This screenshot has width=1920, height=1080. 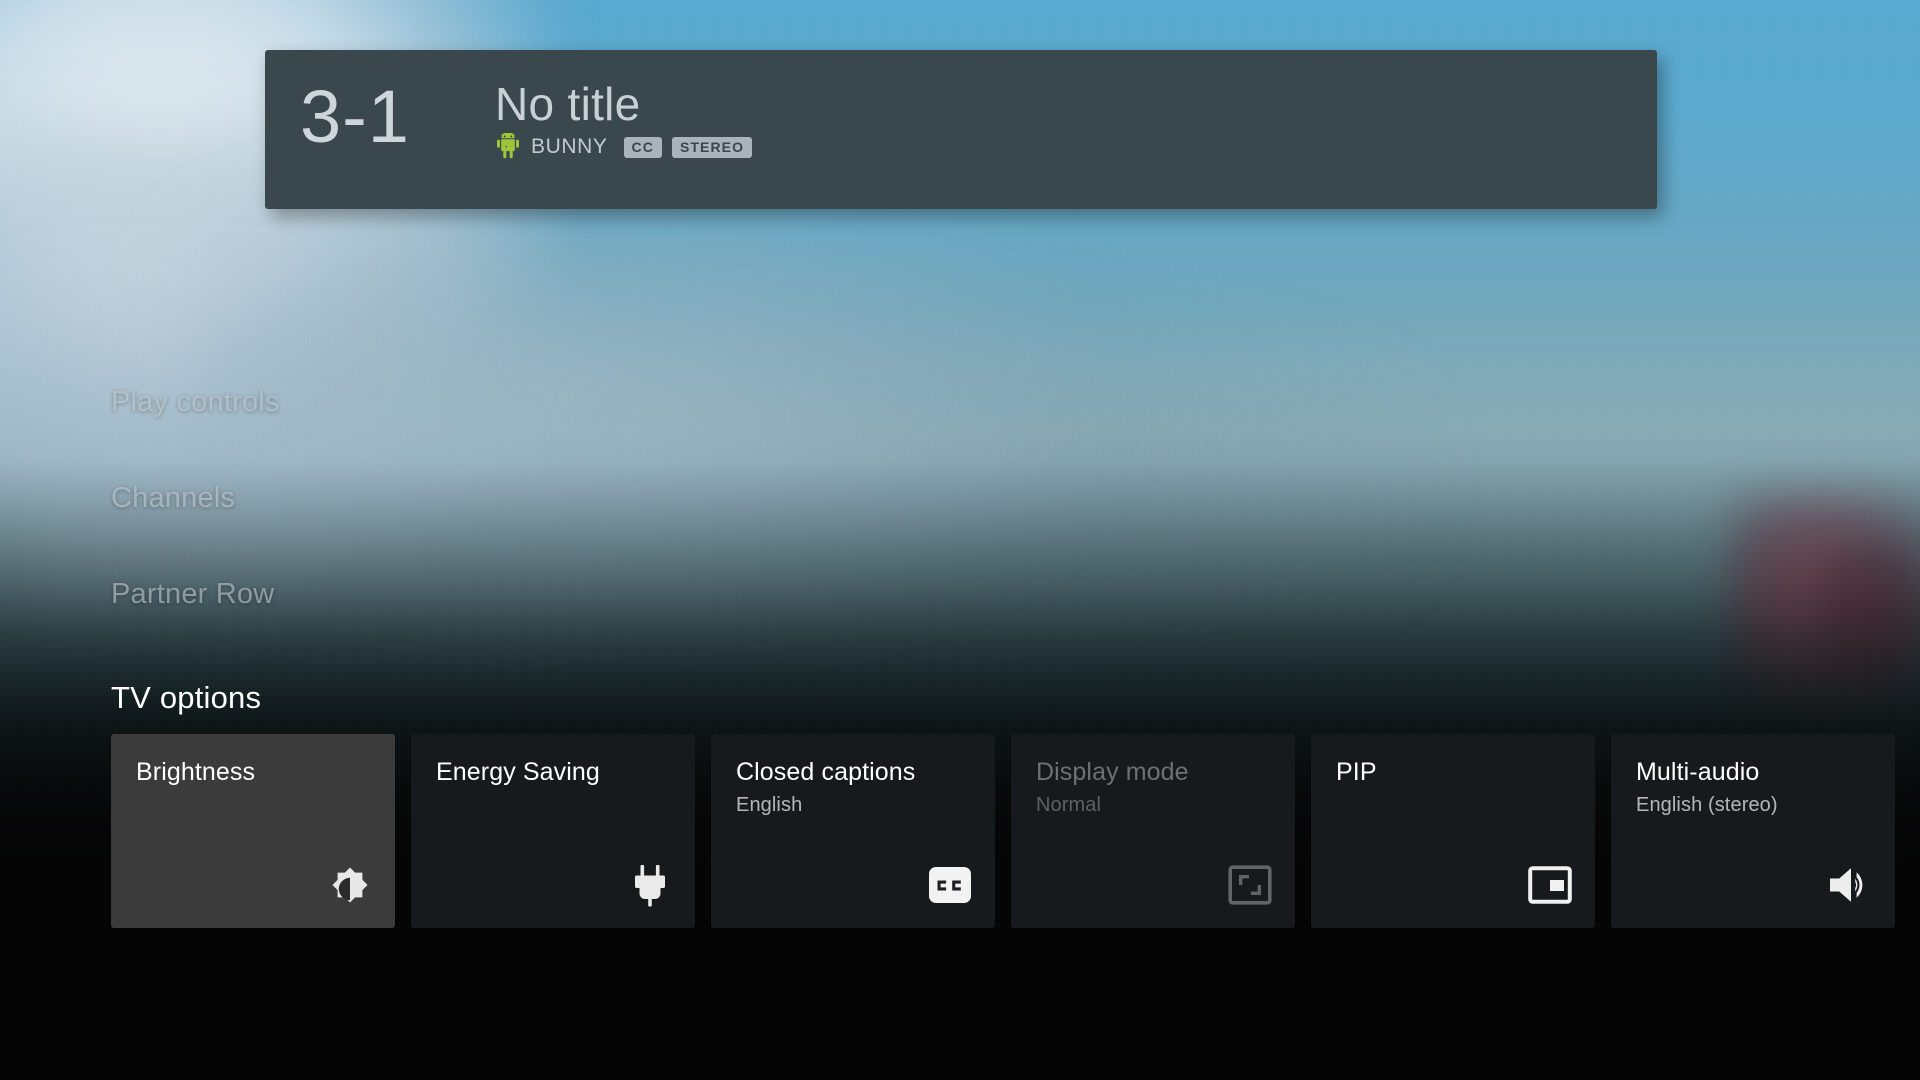 I want to click on picture-in-picture-icon, so click(x=1550, y=885).